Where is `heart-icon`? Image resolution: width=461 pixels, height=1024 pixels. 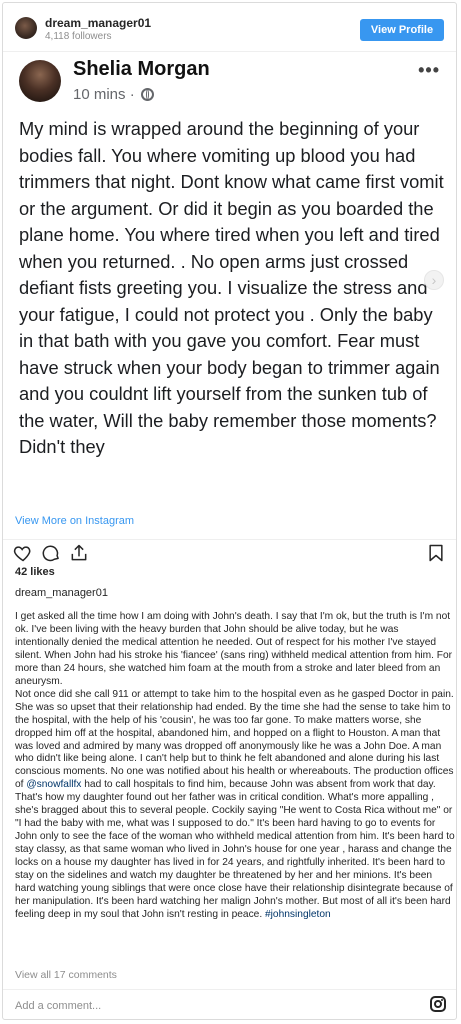
heart-icon is located at coordinates (23, 553).